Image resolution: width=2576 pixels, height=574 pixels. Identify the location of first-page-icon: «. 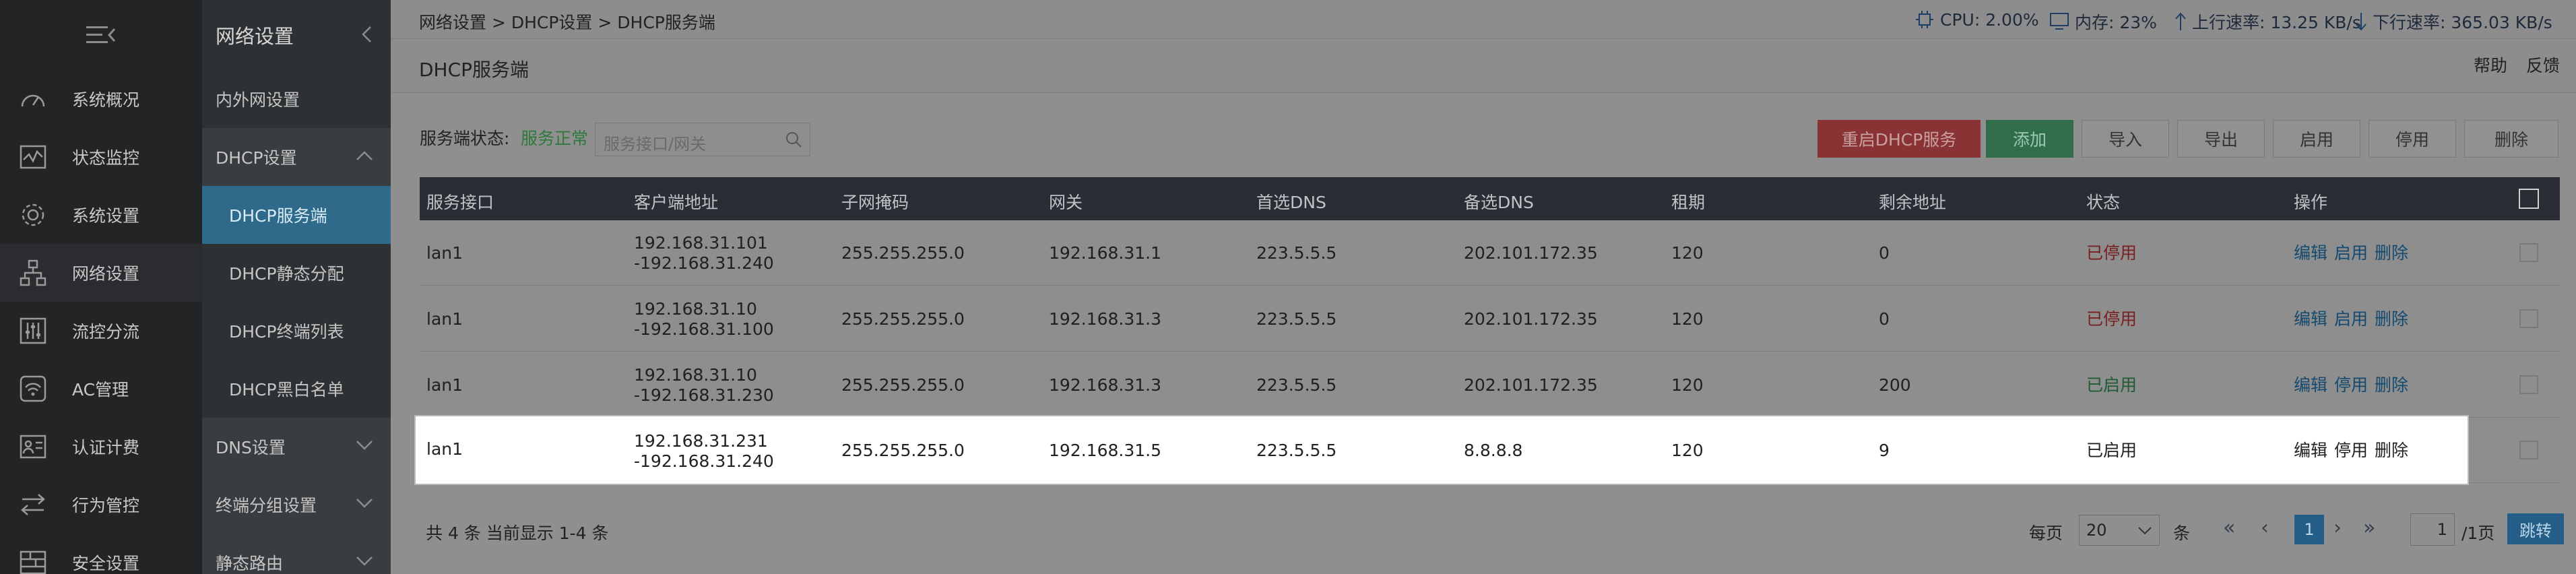
(2229, 528).